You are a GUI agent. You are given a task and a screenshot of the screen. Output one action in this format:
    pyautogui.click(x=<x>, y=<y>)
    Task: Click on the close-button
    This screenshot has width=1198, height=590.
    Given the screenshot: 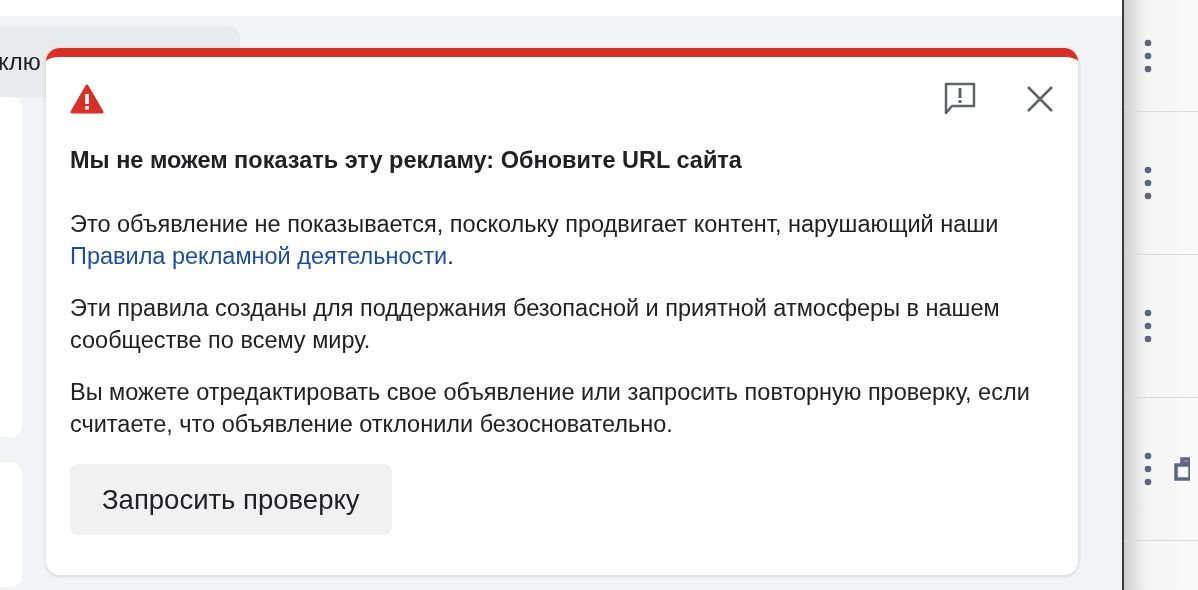 What is the action you would take?
    pyautogui.click(x=1040, y=99)
    